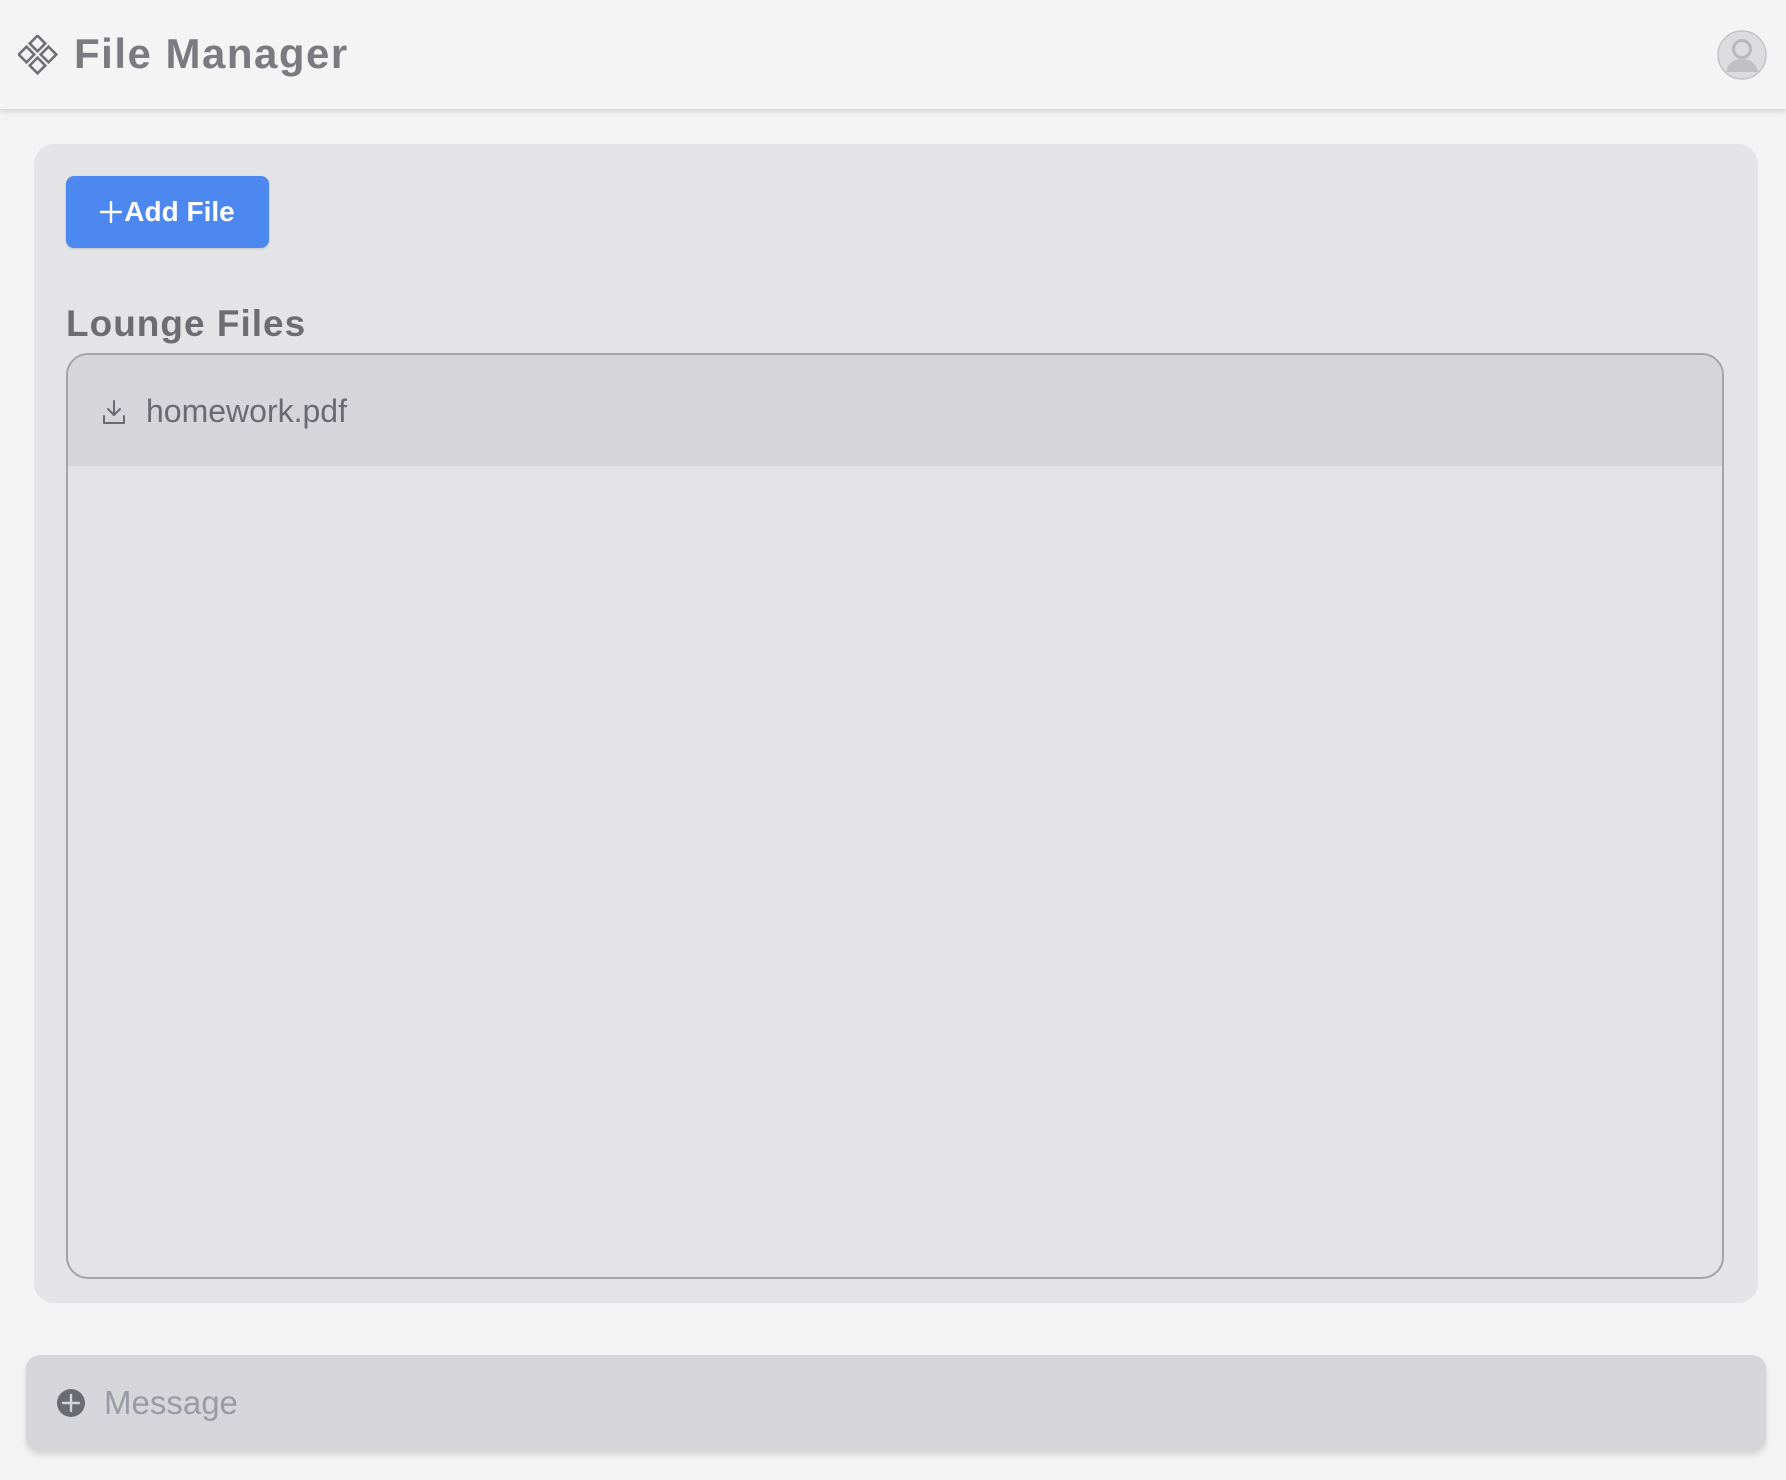 Image resolution: width=1786 pixels, height=1480 pixels. Describe the element at coordinates (1742, 55) in the screenshot. I see `user-avatar-icon` at that location.